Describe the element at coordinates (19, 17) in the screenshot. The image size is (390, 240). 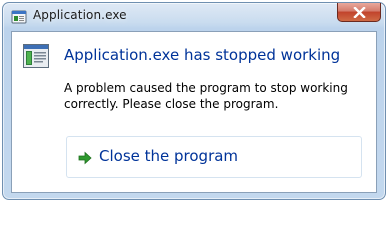
I see `application-icon` at that location.